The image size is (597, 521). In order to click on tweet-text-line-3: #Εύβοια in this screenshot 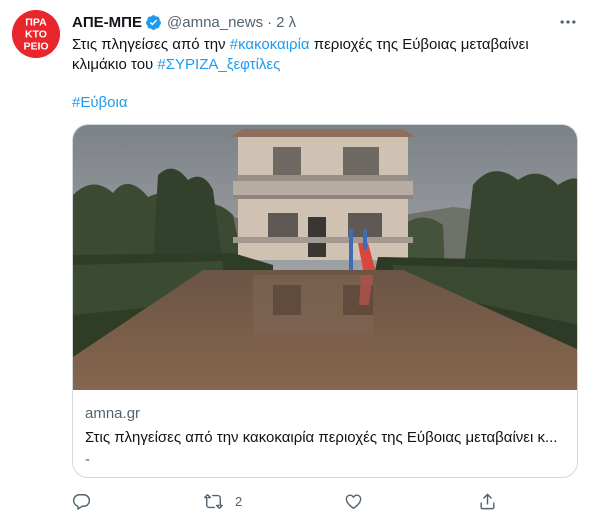, I will do `click(100, 103)`.